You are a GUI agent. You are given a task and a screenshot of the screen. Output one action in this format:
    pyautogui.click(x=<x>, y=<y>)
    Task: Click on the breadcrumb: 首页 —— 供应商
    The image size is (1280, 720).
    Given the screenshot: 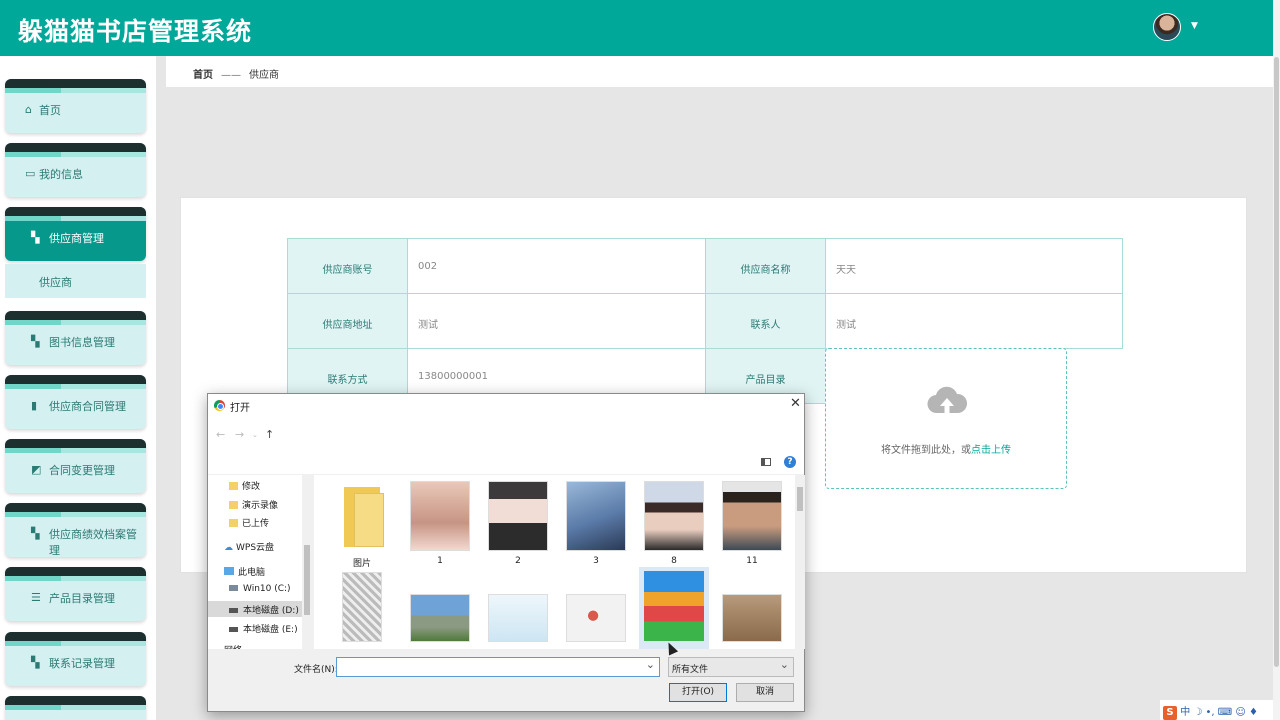 What is the action you would take?
    pyautogui.click(x=719, y=71)
    